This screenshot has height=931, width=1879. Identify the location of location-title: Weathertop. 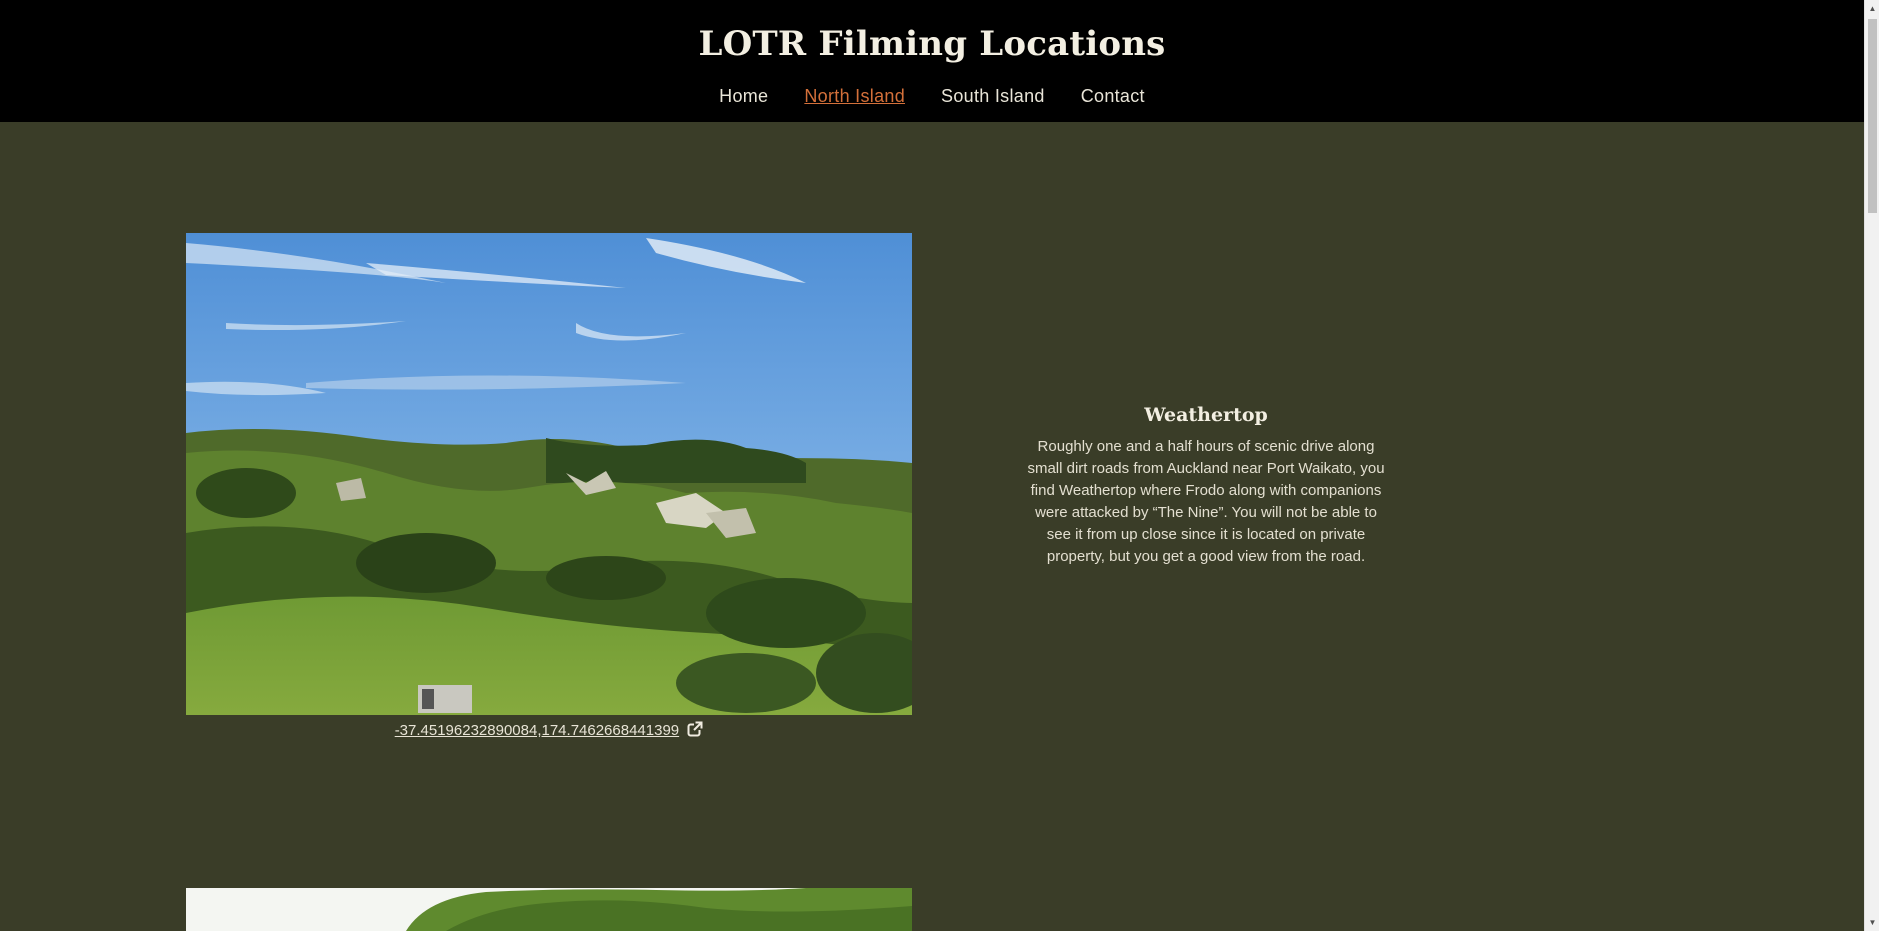
(1206, 415).